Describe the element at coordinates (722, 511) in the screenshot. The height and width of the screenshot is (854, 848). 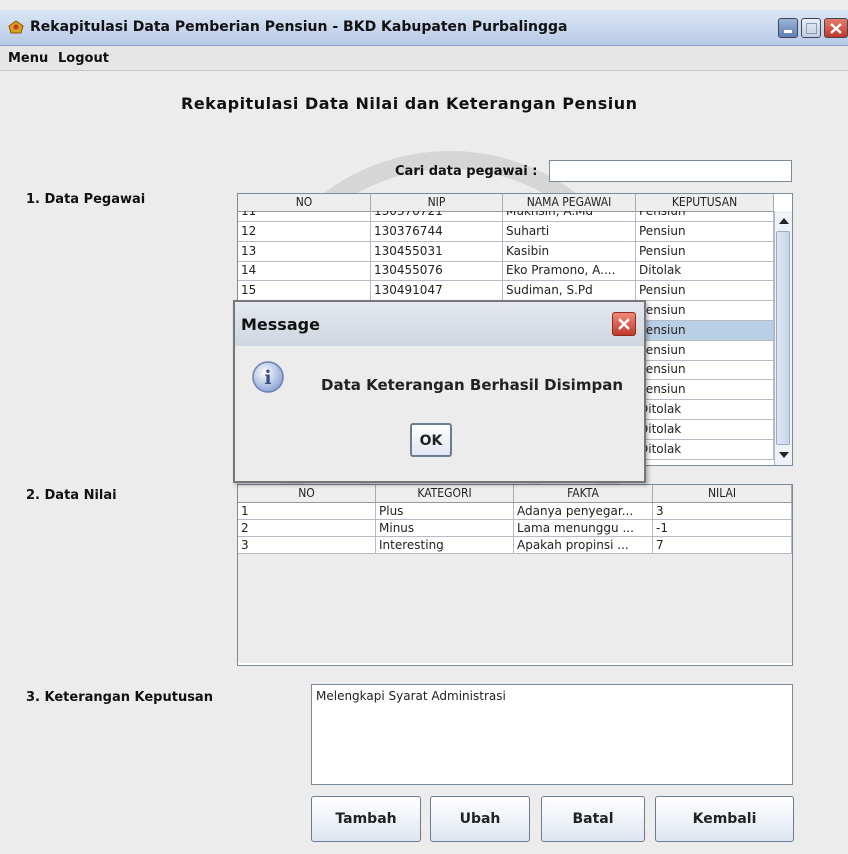
I see `cell-nilai: 3` at that location.